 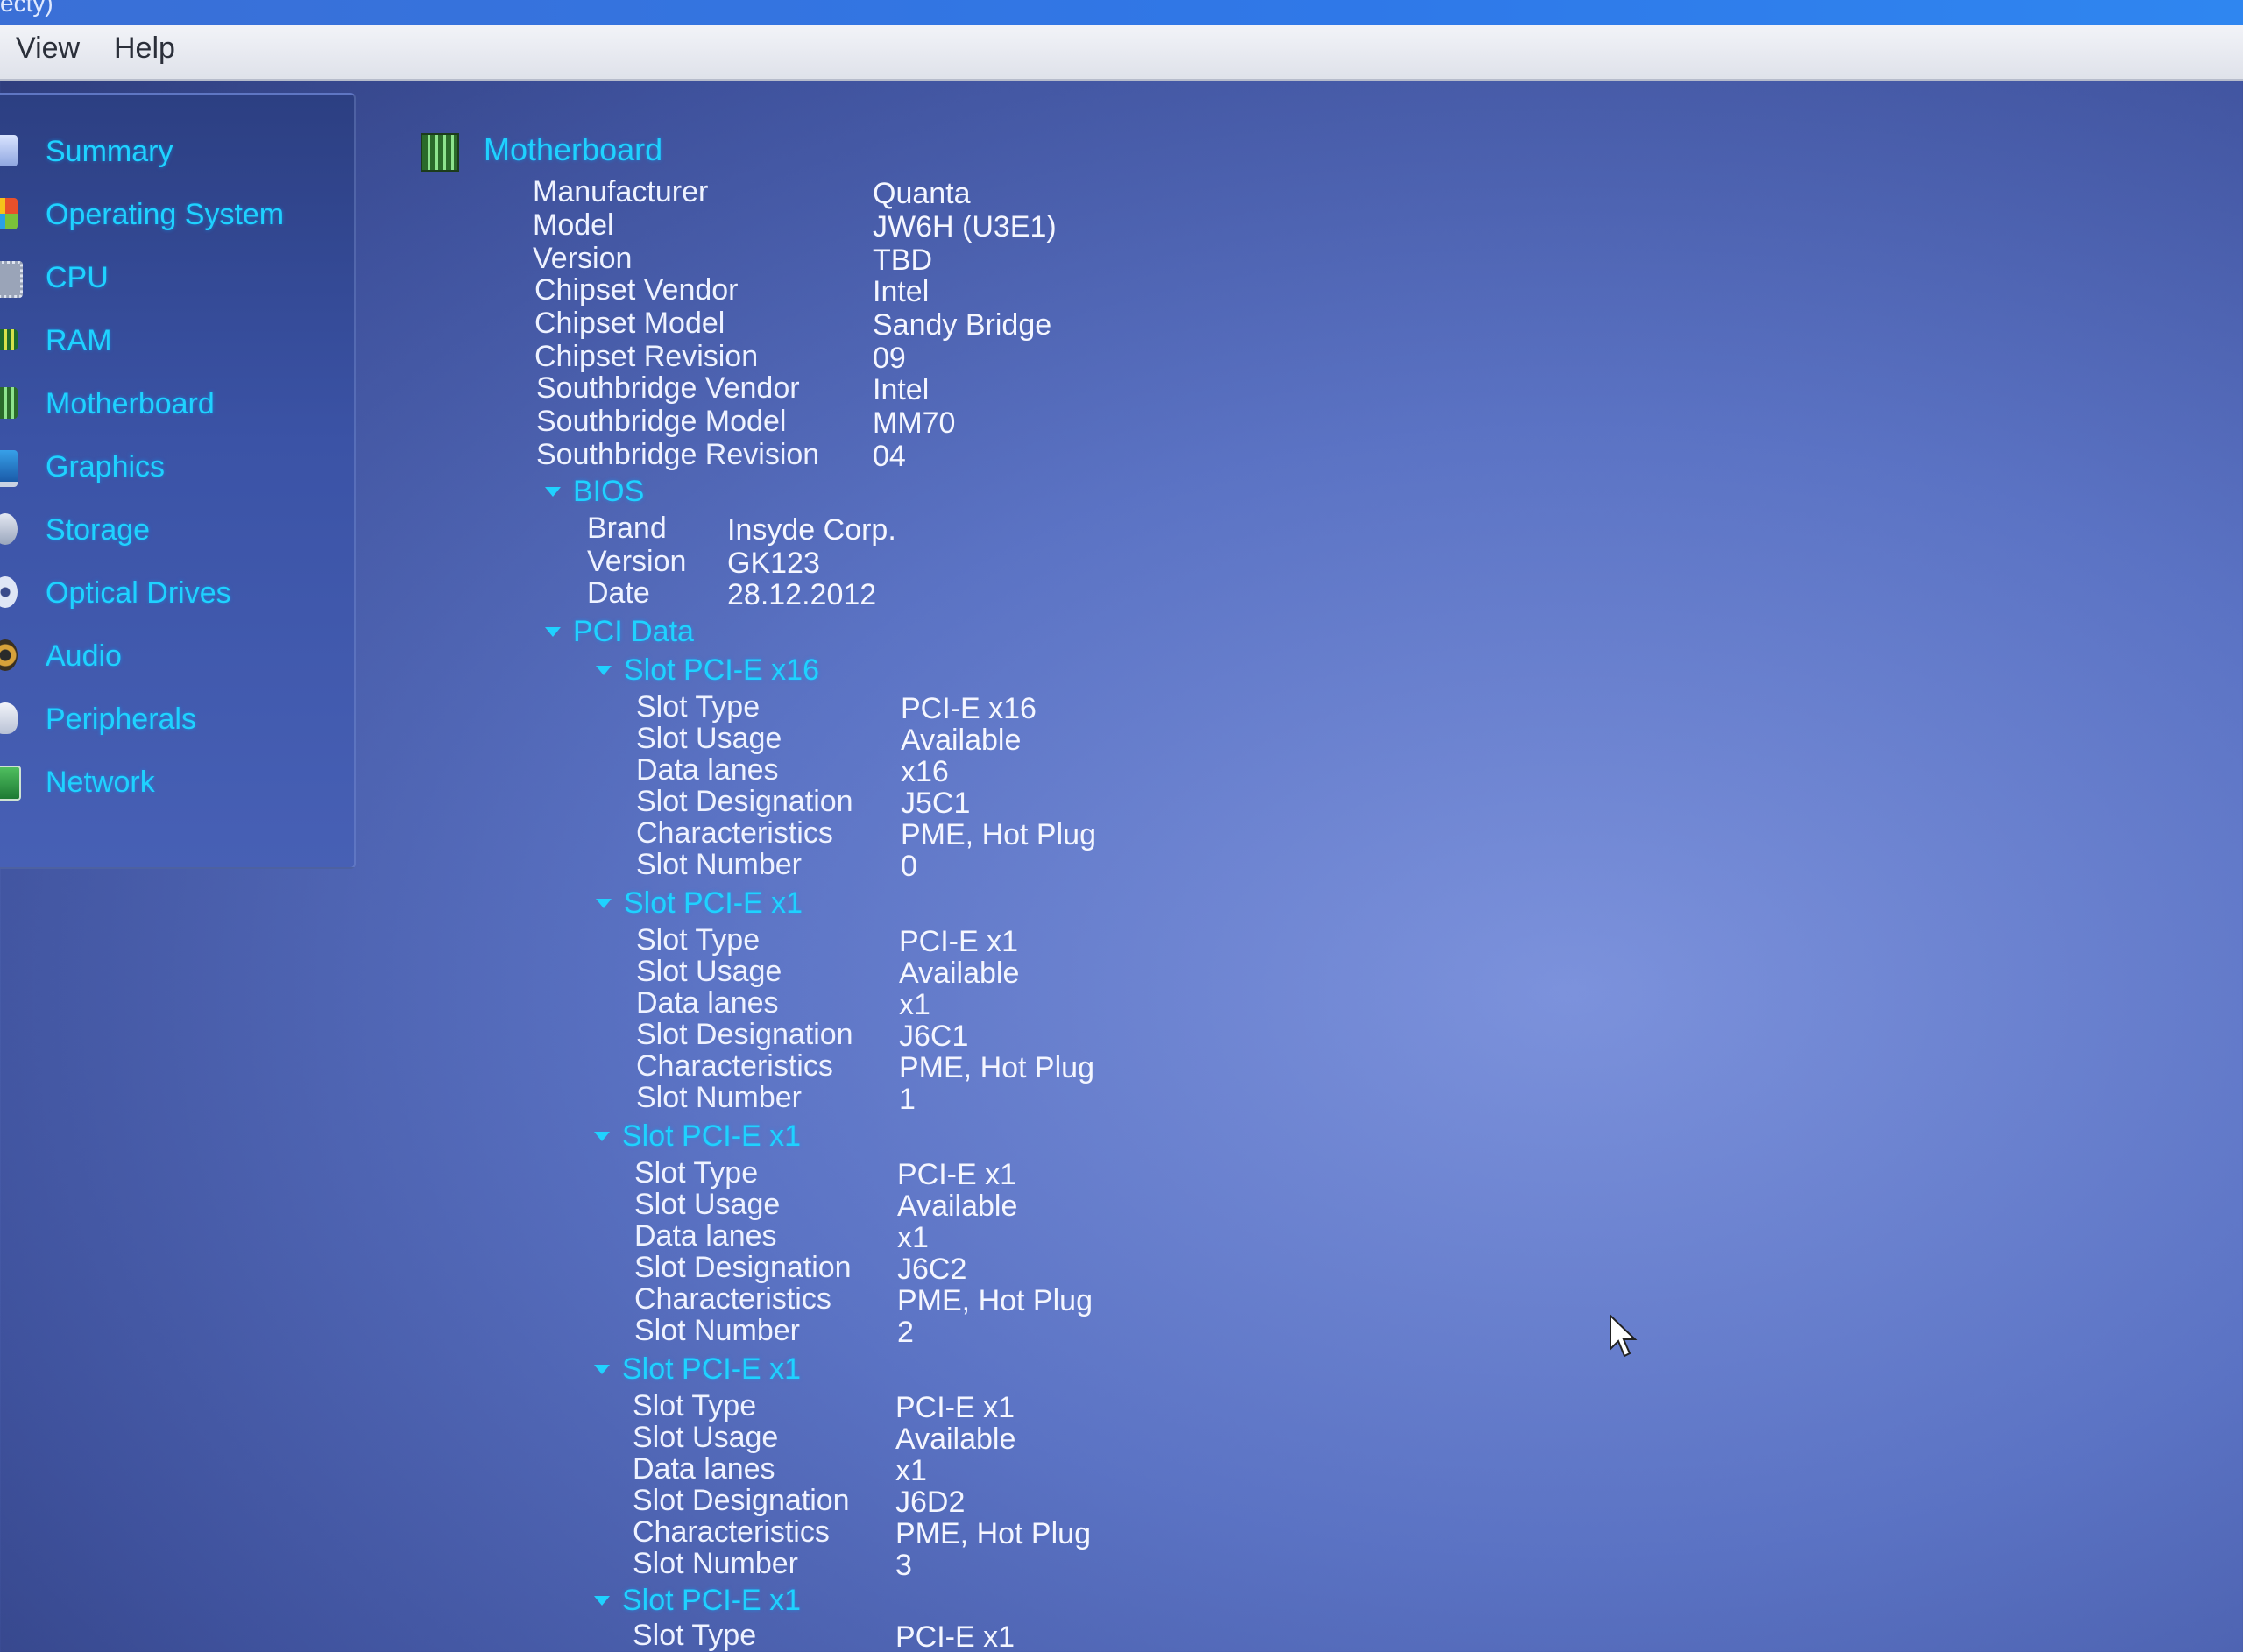 What do you see at coordinates (145, 49) in the screenshot?
I see `menu-help: Help` at bounding box center [145, 49].